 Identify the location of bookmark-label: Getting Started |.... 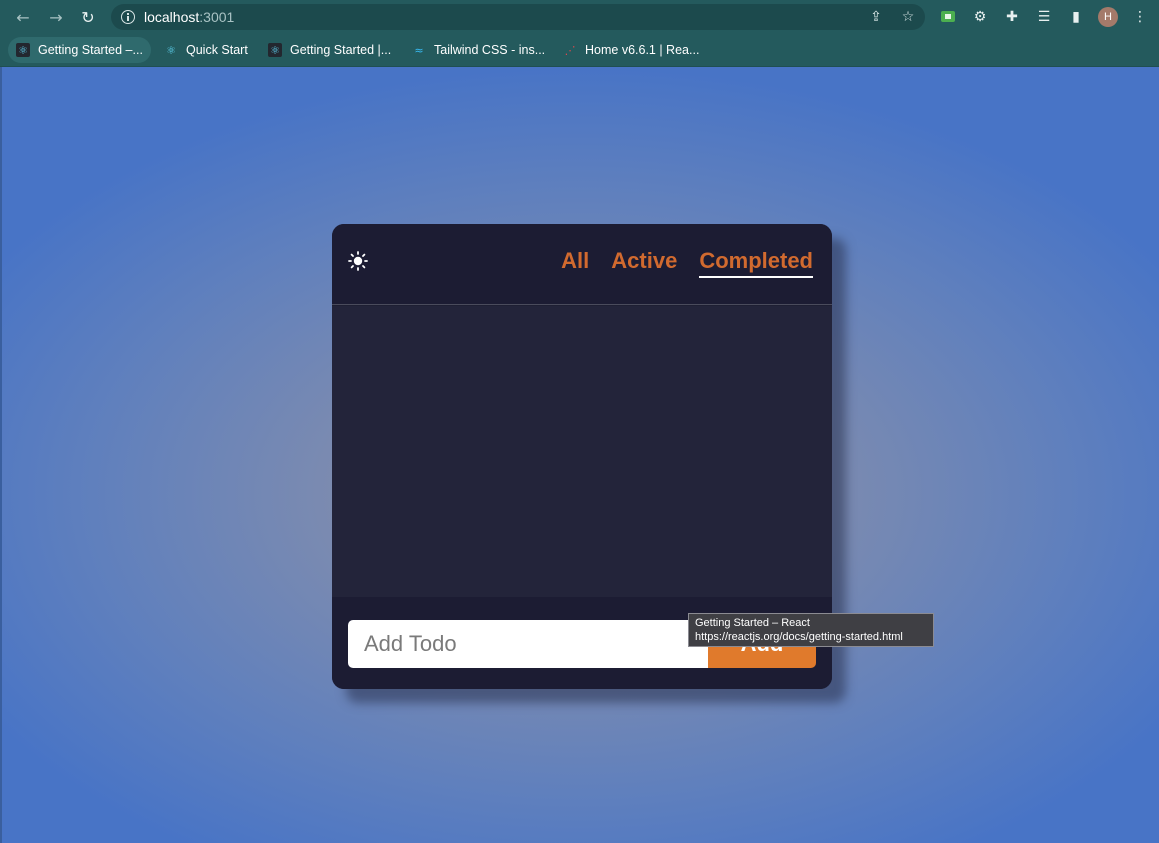
(341, 50).